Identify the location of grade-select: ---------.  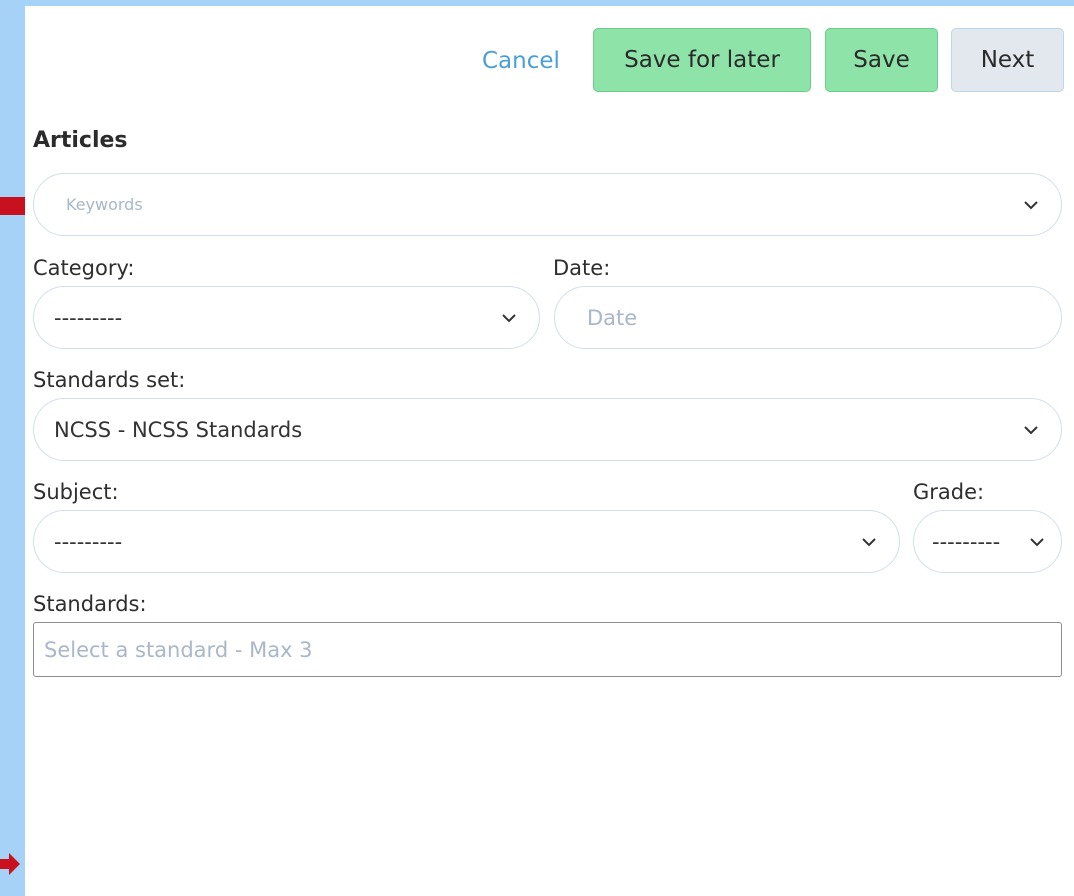
(987, 541).